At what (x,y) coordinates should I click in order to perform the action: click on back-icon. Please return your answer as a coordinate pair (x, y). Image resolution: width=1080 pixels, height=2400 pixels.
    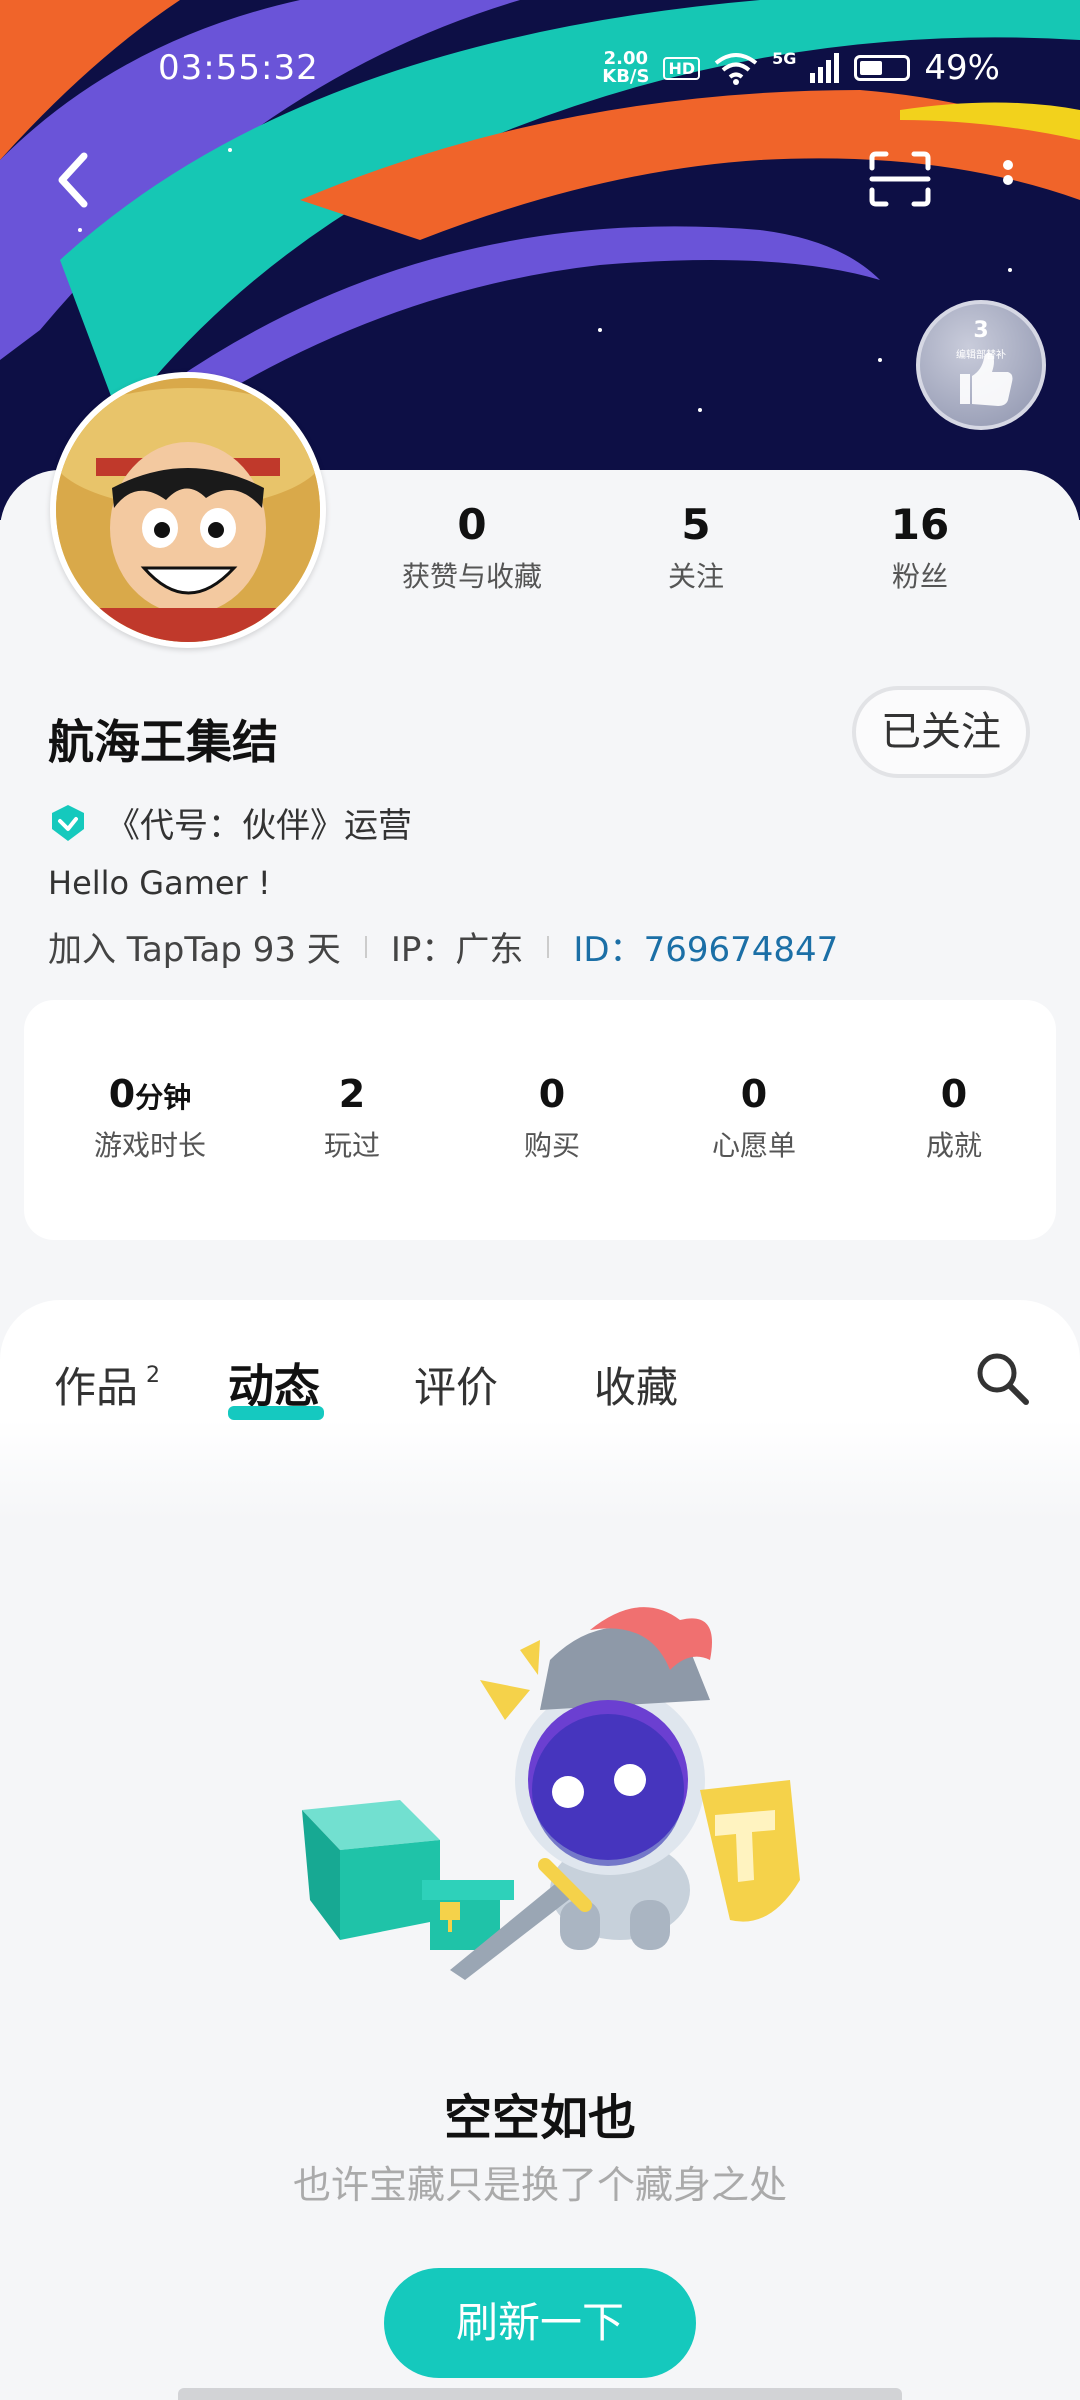
    Looking at the image, I should click on (74, 180).